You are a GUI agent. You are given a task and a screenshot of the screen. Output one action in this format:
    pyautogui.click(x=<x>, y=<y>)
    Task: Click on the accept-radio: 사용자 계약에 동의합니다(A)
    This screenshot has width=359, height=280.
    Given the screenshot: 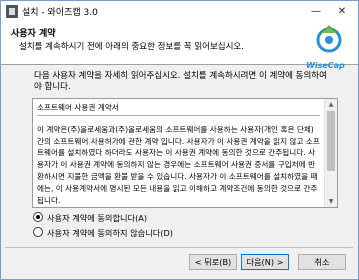 What is the action you would take?
    pyautogui.click(x=90, y=218)
    